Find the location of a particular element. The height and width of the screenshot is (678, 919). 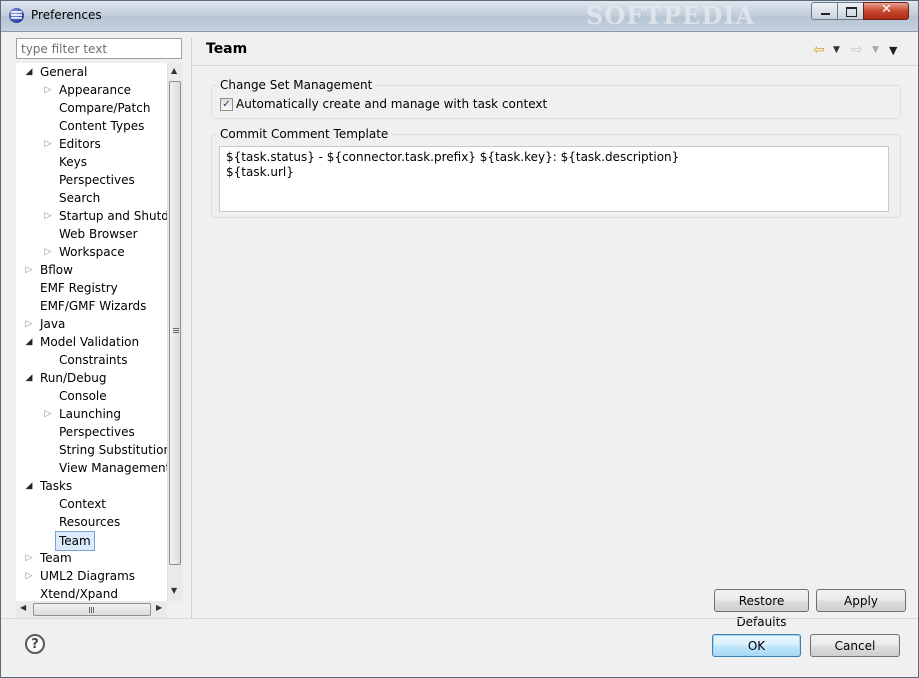

tree-item: ◢ Model Validation is located at coordinates (99, 342).